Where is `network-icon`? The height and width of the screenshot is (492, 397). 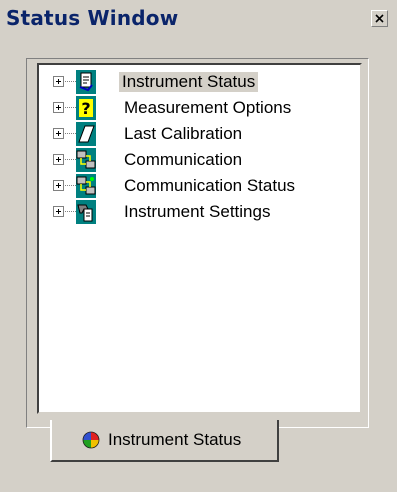 network-icon is located at coordinates (86, 160).